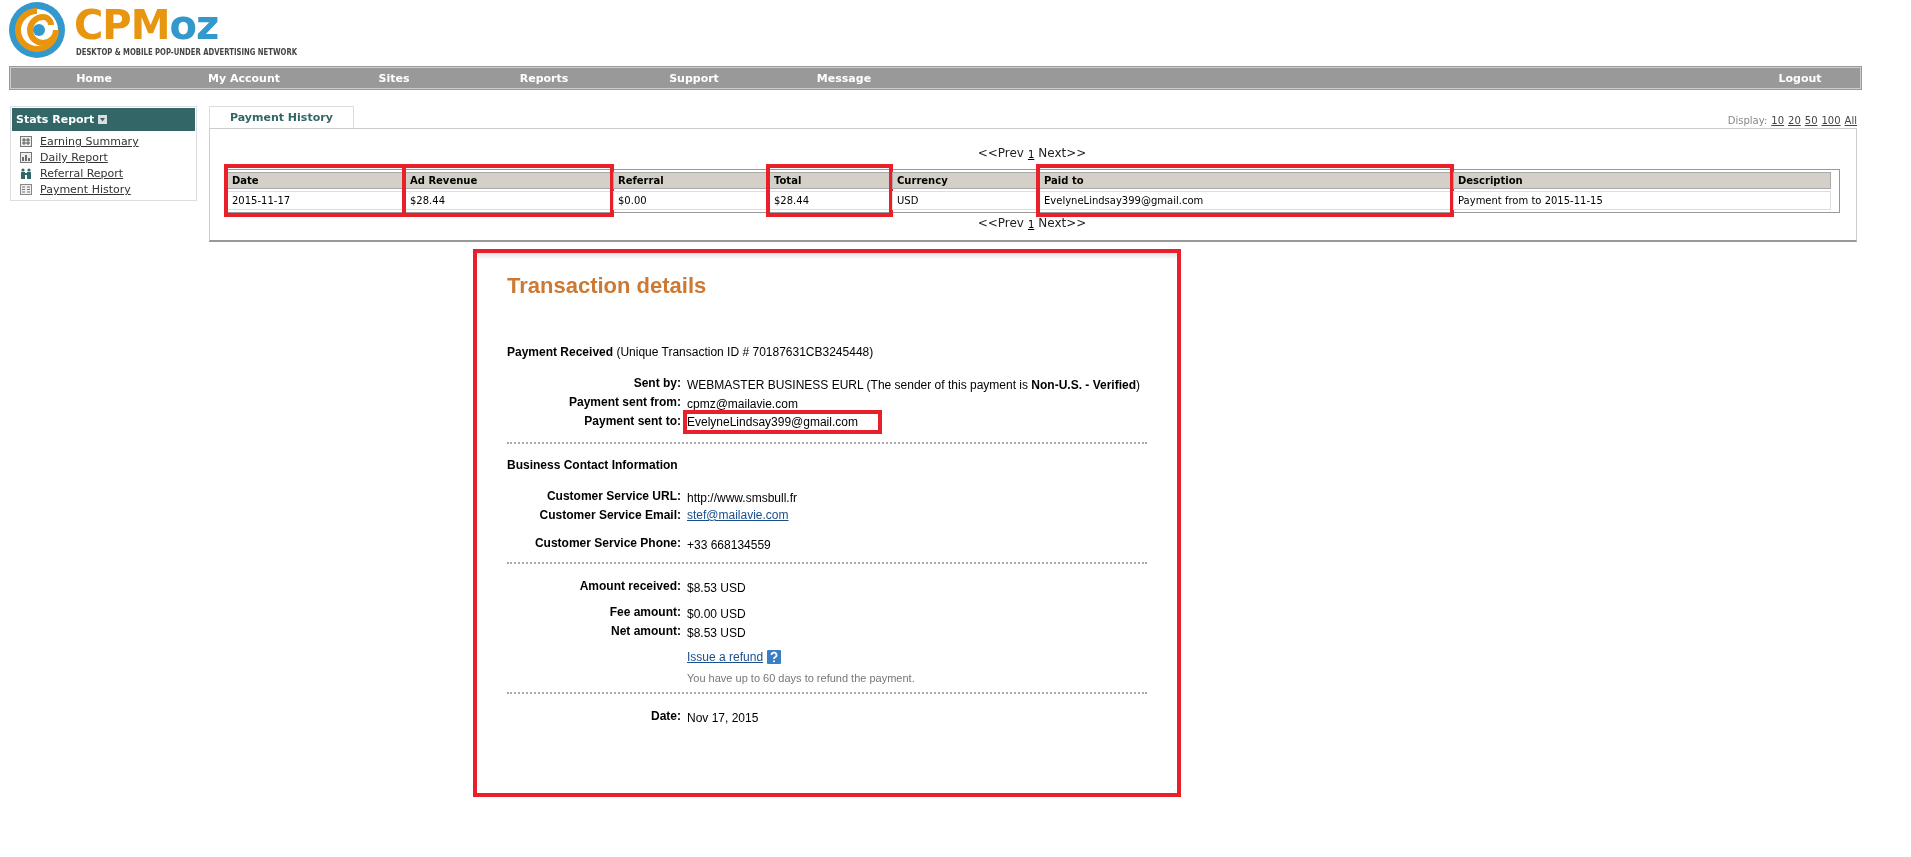 The image size is (1911, 857). I want to click on page-size-link: All, so click(1850, 120).